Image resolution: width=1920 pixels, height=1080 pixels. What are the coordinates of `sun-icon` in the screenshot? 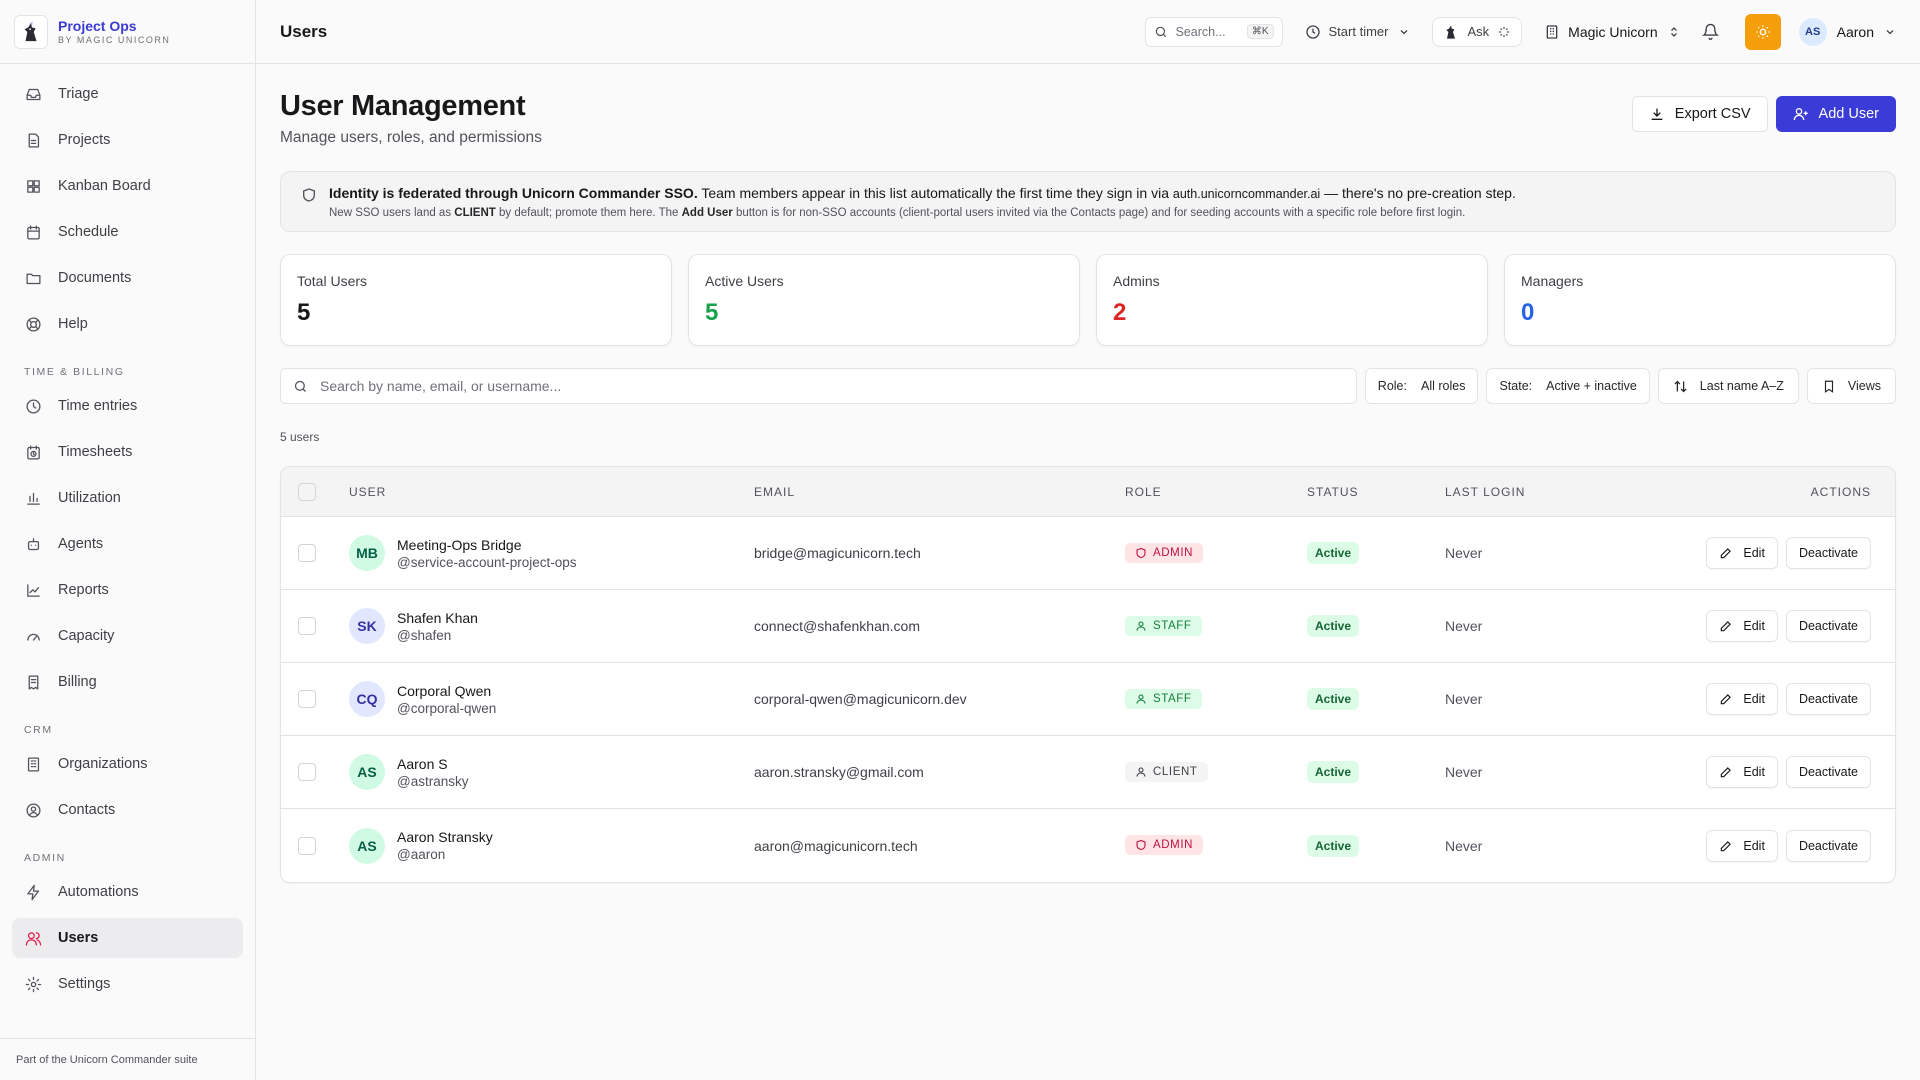 It's located at (1762, 31).